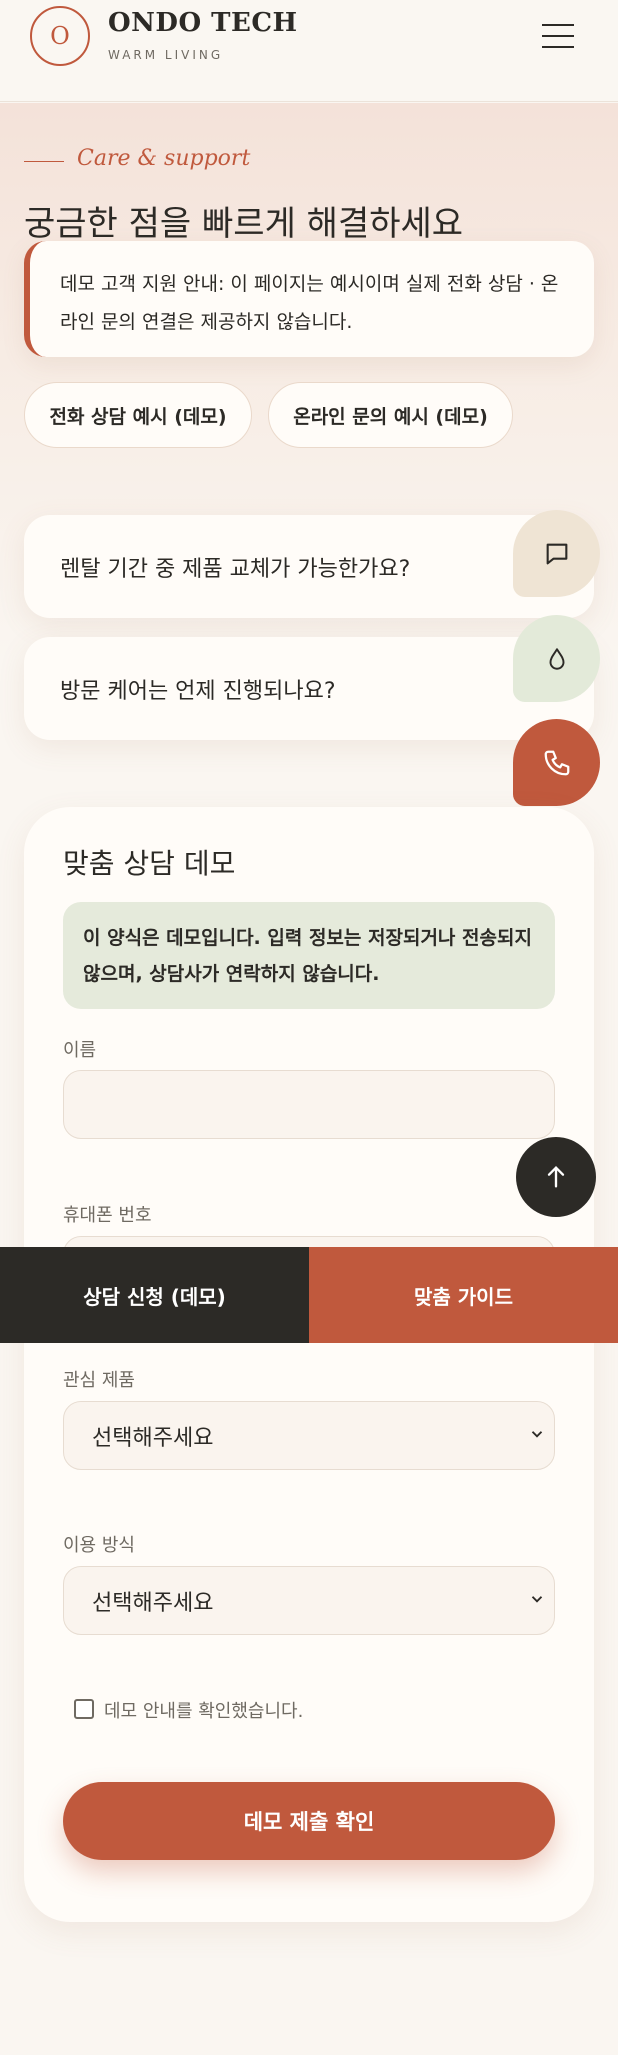  Describe the element at coordinates (99, 1380) in the screenshot. I see `product-label: 관심 제품` at that location.